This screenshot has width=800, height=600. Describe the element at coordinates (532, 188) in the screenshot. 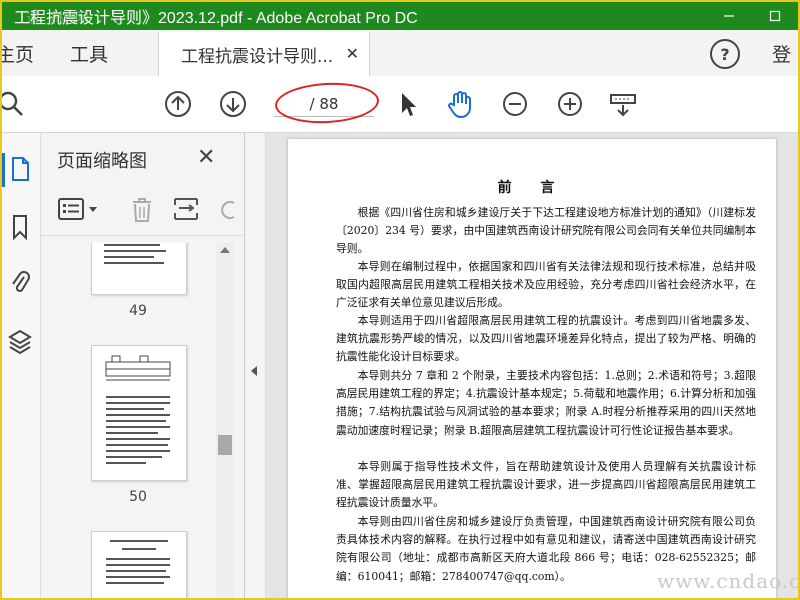

I see `page-heading: 前 言` at that location.